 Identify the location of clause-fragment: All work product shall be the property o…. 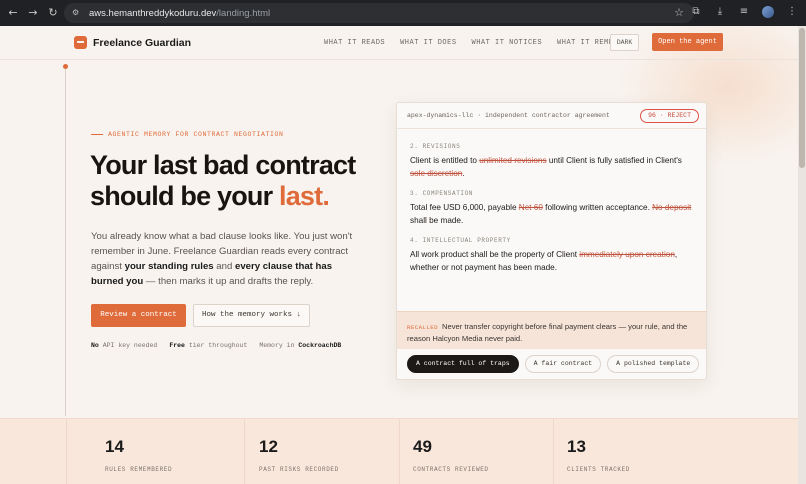
(495, 254).